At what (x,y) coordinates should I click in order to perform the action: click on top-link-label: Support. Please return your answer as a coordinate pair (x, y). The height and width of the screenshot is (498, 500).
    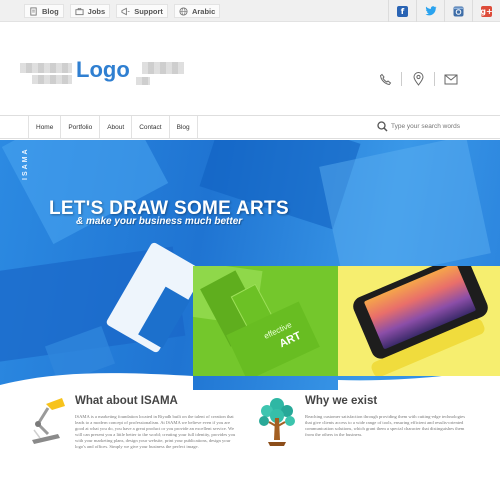
    Looking at the image, I should click on (148, 11).